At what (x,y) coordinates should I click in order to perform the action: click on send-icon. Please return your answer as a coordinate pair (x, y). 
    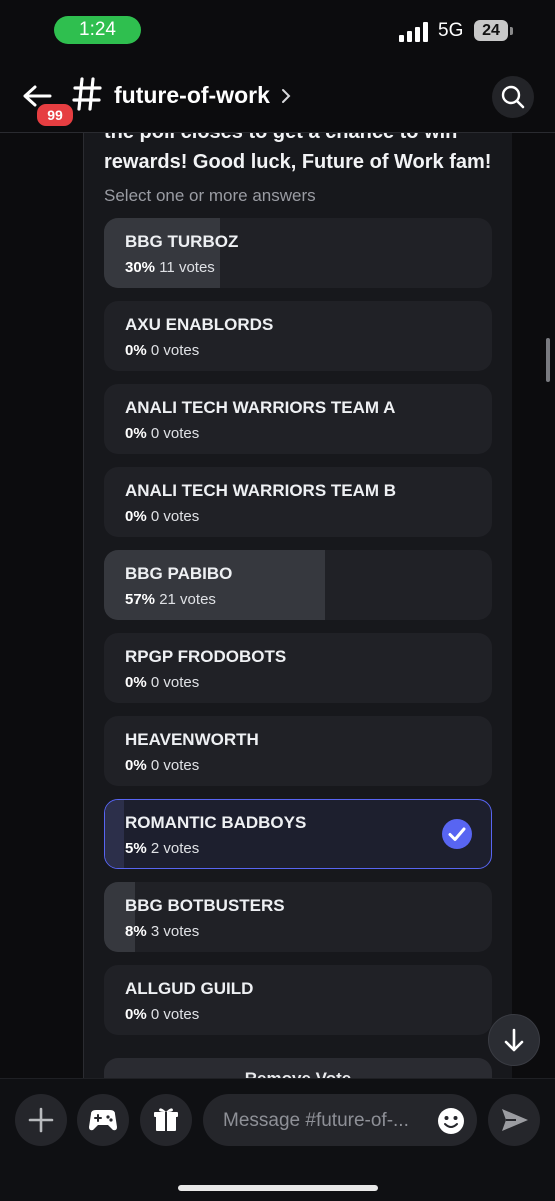
    Looking at the image, I should click on (515, 1120).